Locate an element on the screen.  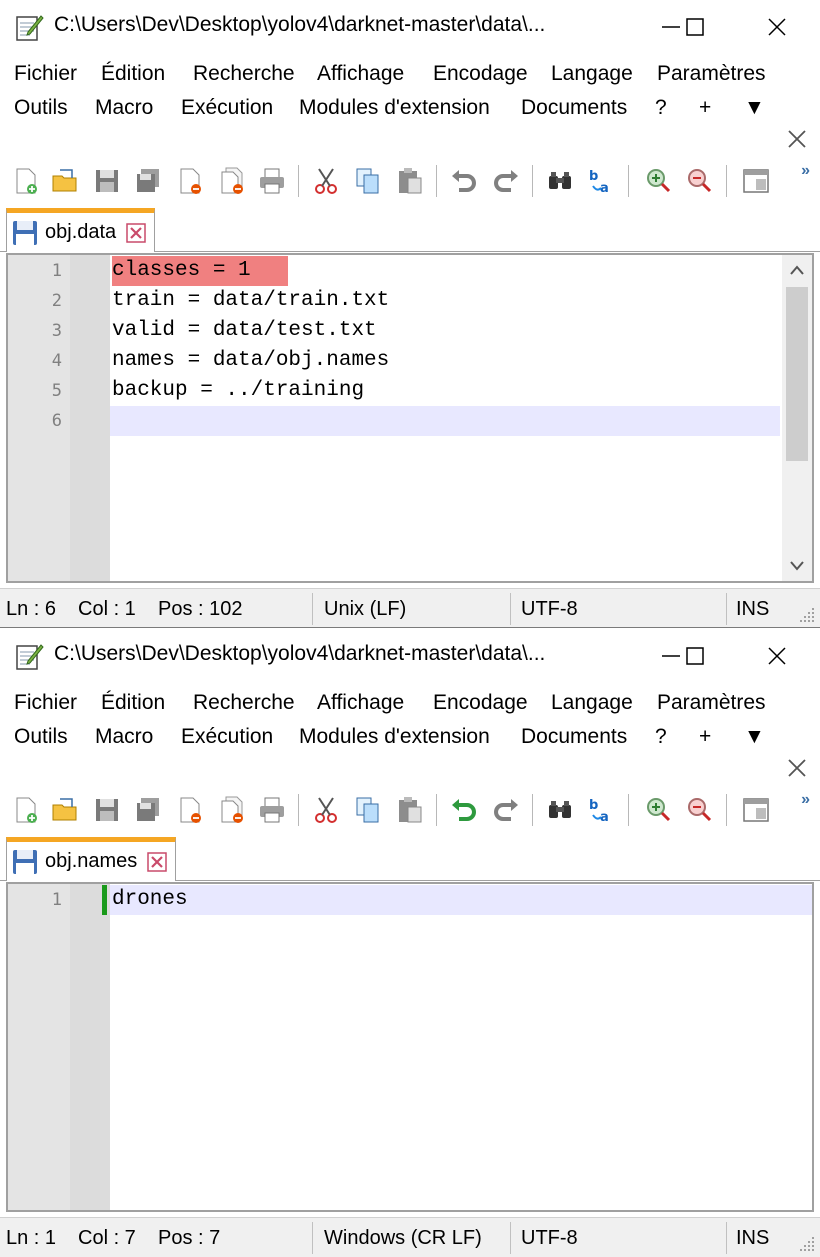
line-text: backup = ../training is located at coordinates (238, 390).